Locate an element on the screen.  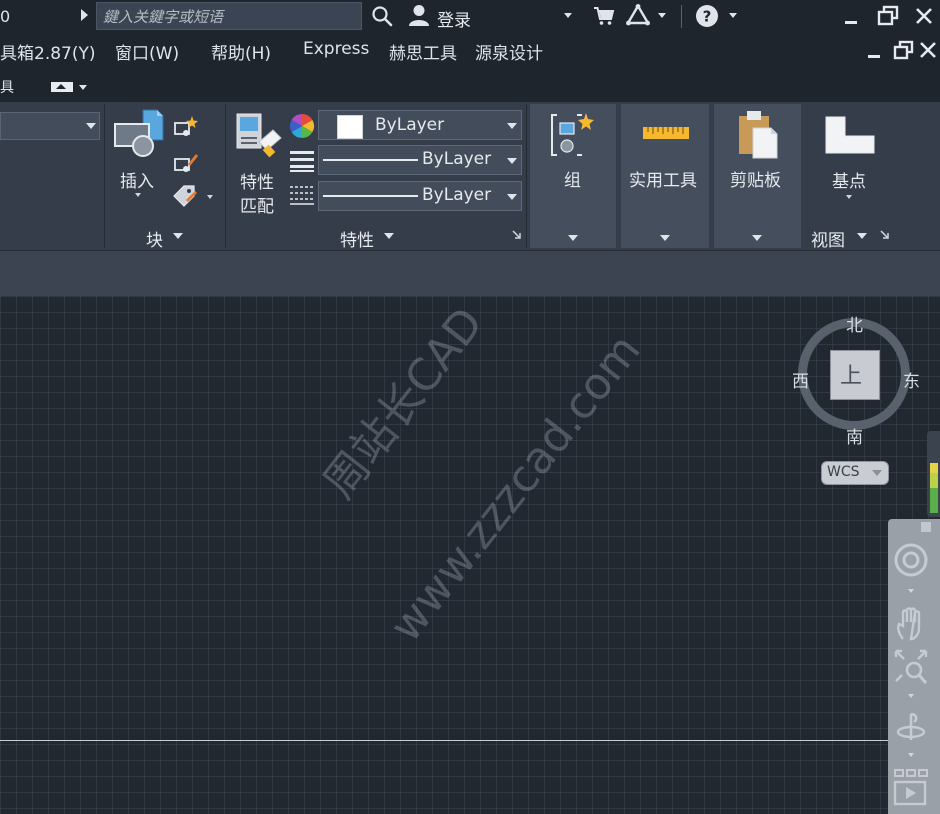
search-expand-arrow is located at coordinates (84, 15).